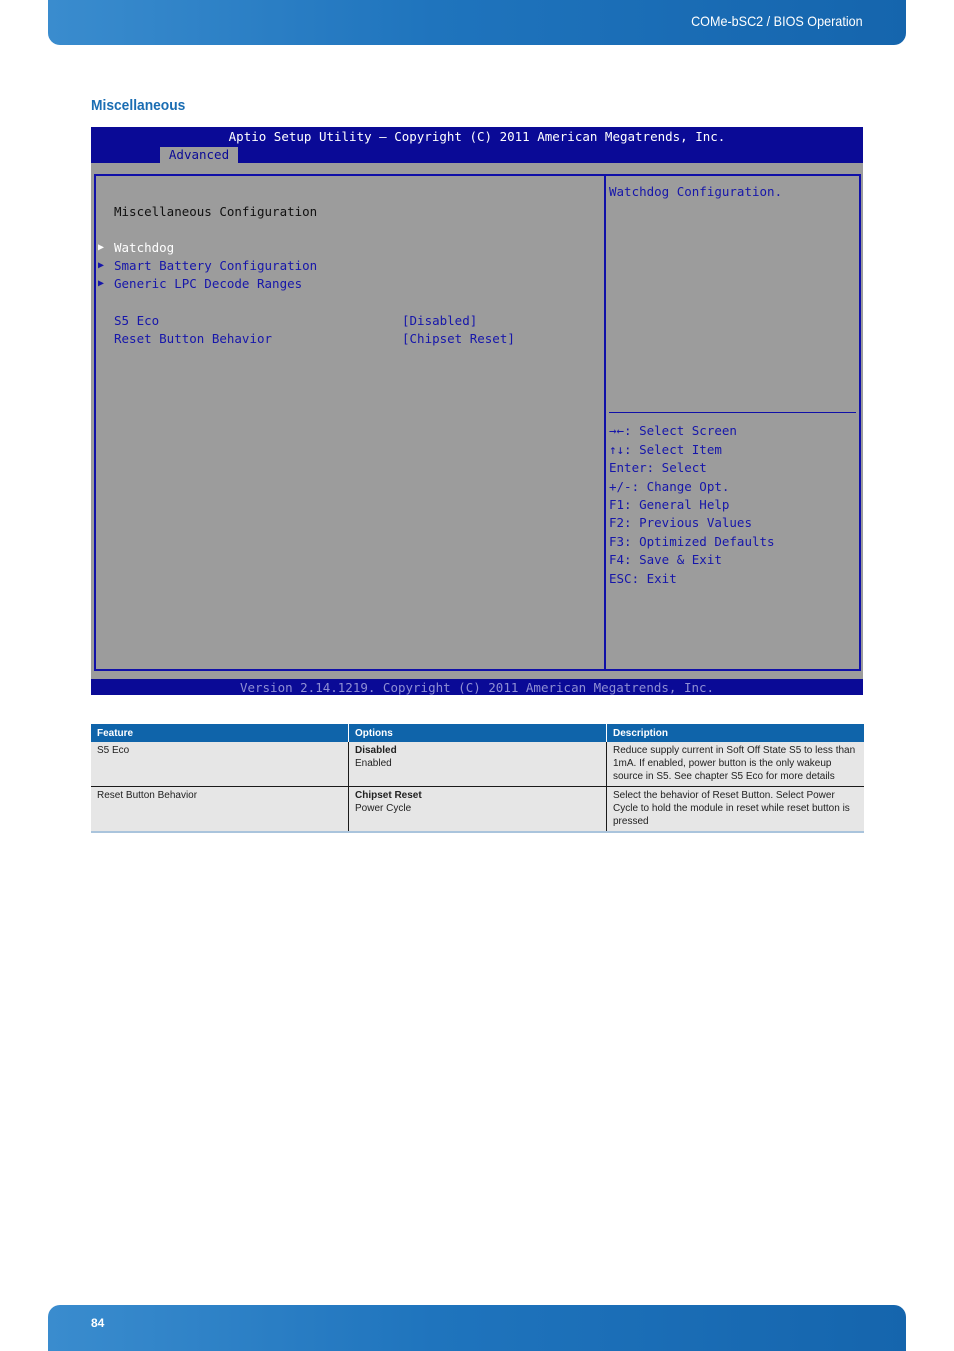  Describe the element at coordinates (199, 155) in the screenshot. I see `tab-advanced: Advanced` at that location.